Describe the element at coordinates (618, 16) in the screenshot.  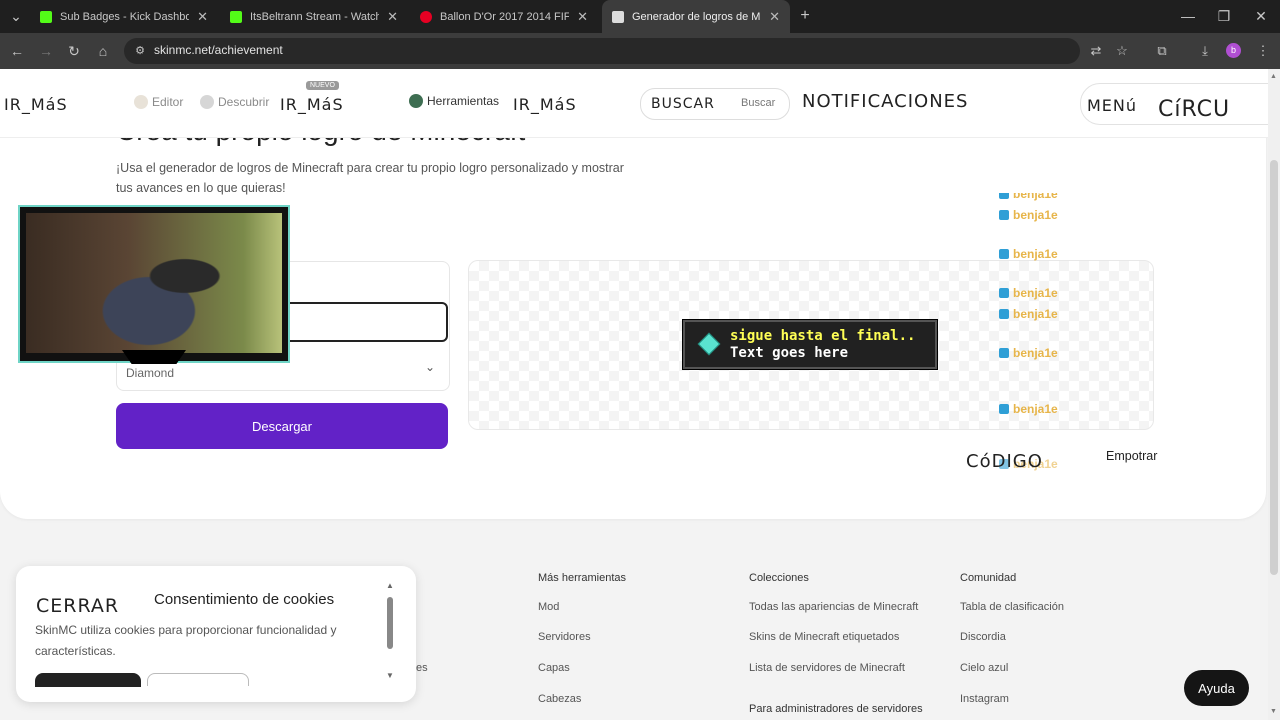
I see `skinmc-icon` at that location.